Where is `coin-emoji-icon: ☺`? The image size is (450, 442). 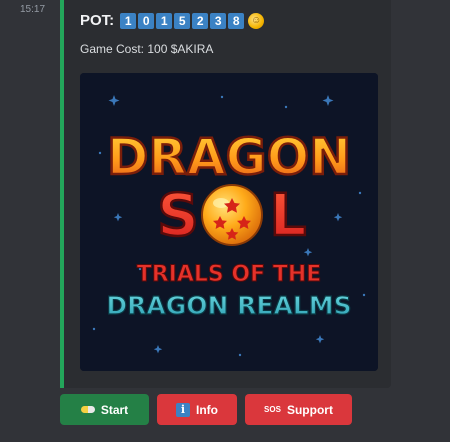
coin-emoji-icon: ☺ is located at coordinates (256, 20).